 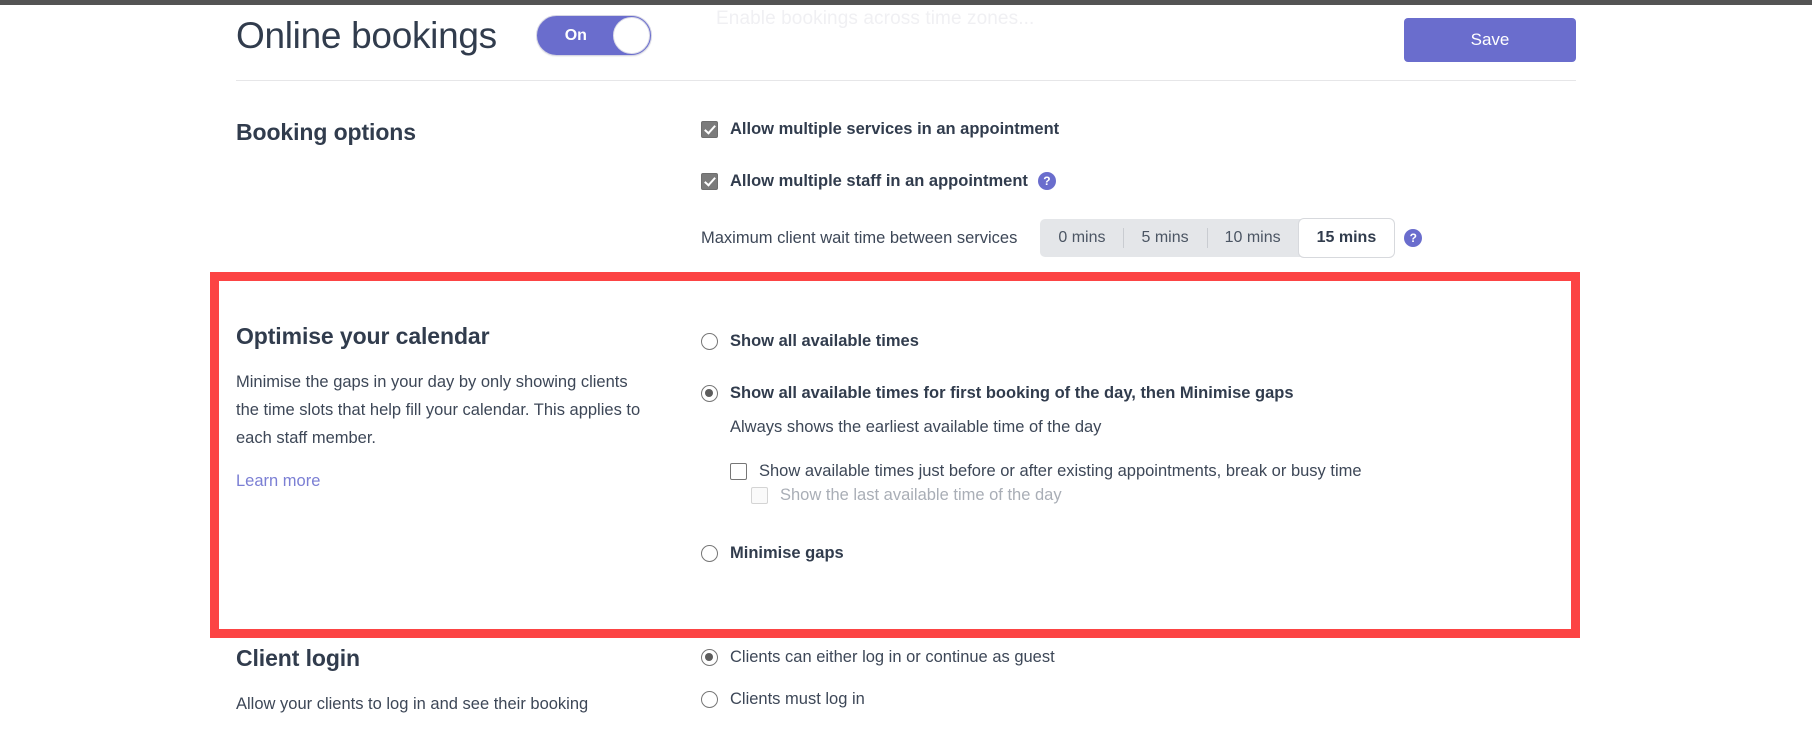 What do you see at coordinates (824, 340) in the screenshot?
I see `show-all-available-times-label: Show all available times` at bounding box center [824, 340].